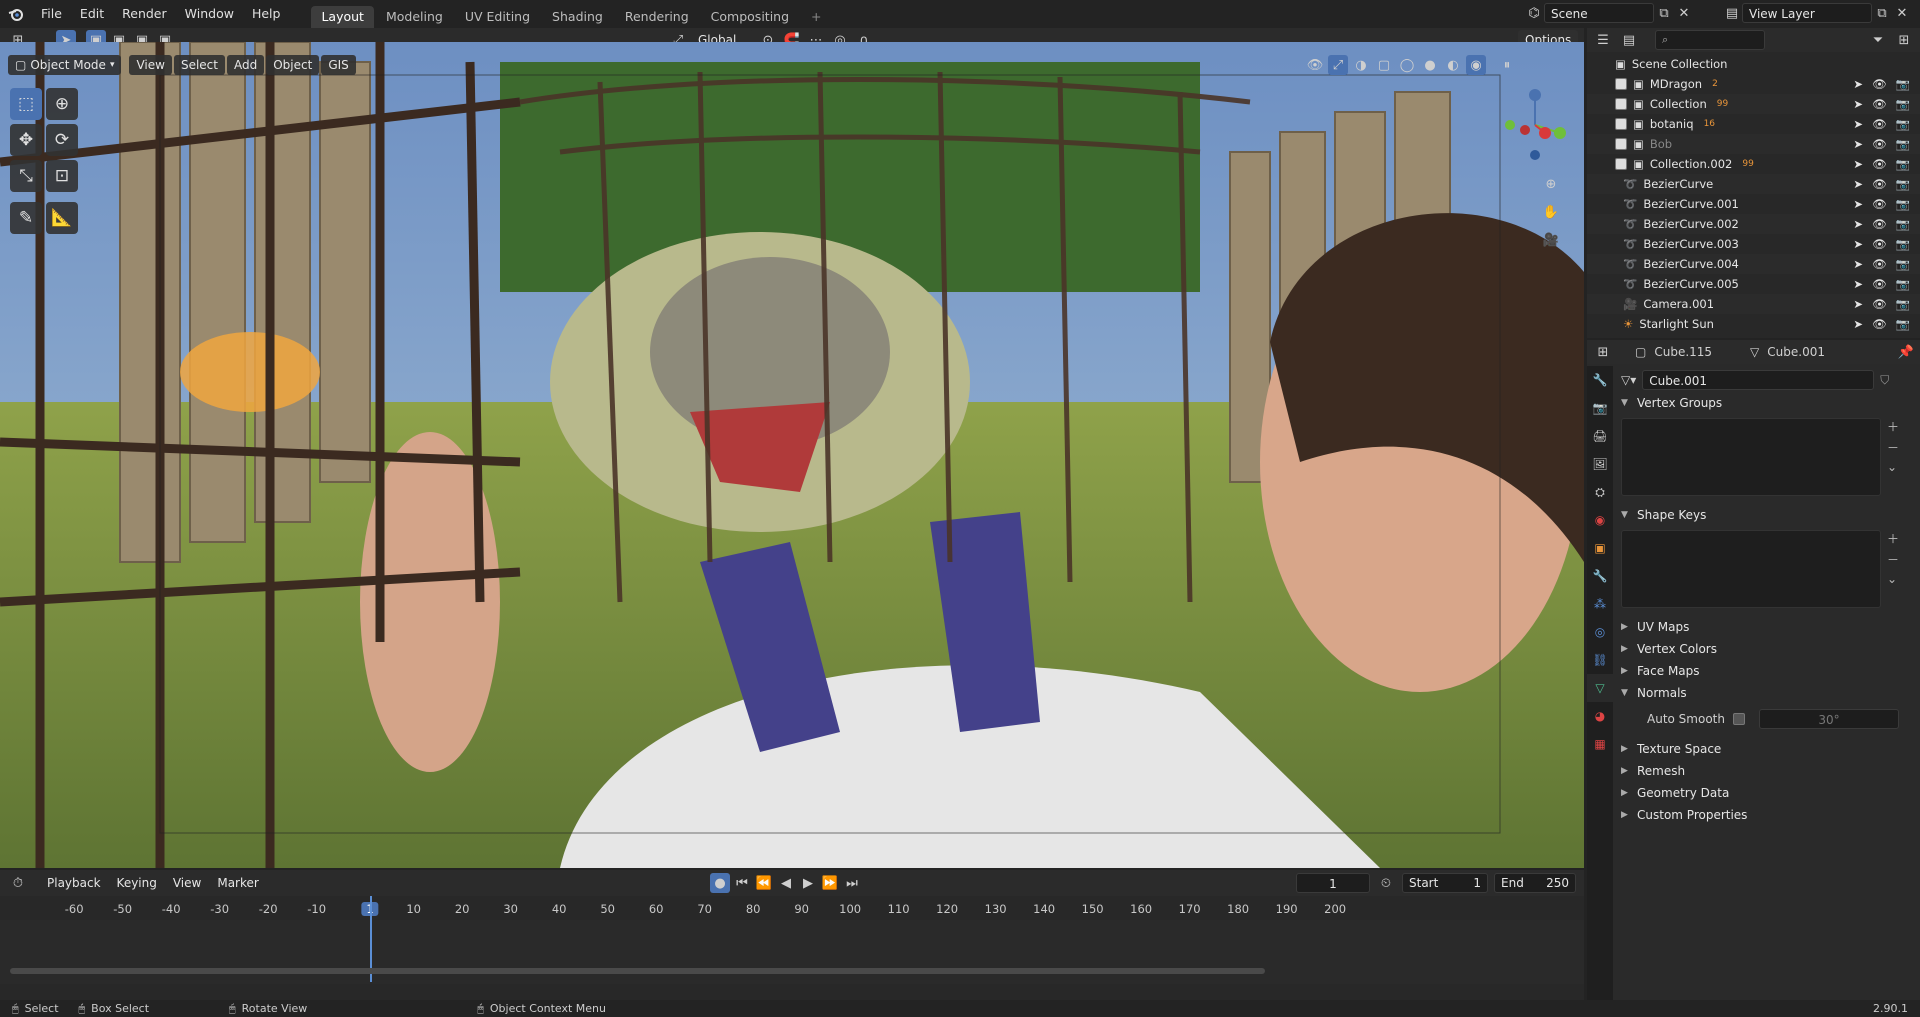 The width and height of the screenshot is (1920, 1017). What do you see at coordinates (1445, 883) in the screenshot?
I see `start-frame-field: Start 1` at bounding box center [1445, 883].